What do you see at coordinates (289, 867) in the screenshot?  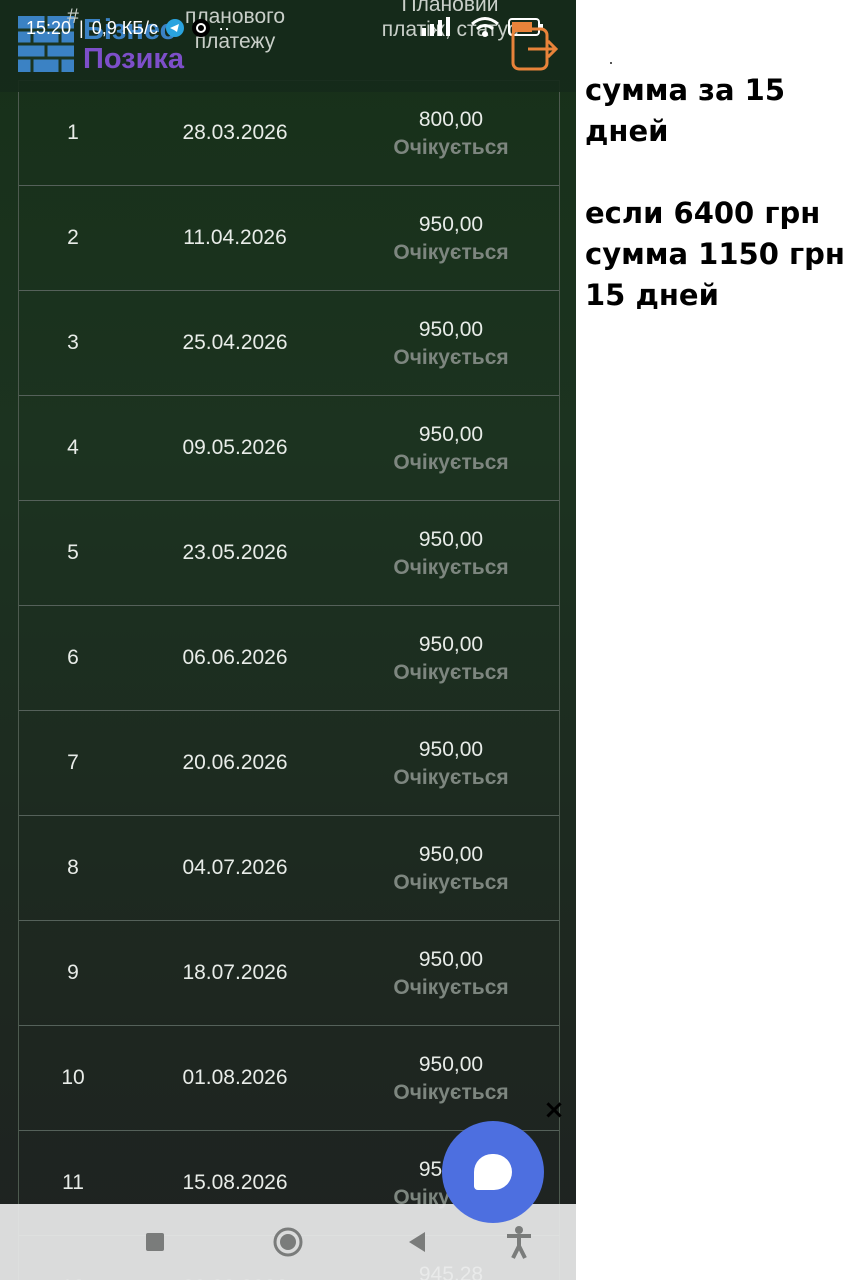 I see `table-row: 8 04.07.2026 950,00 Очікується` at bounding box center [289, 867].